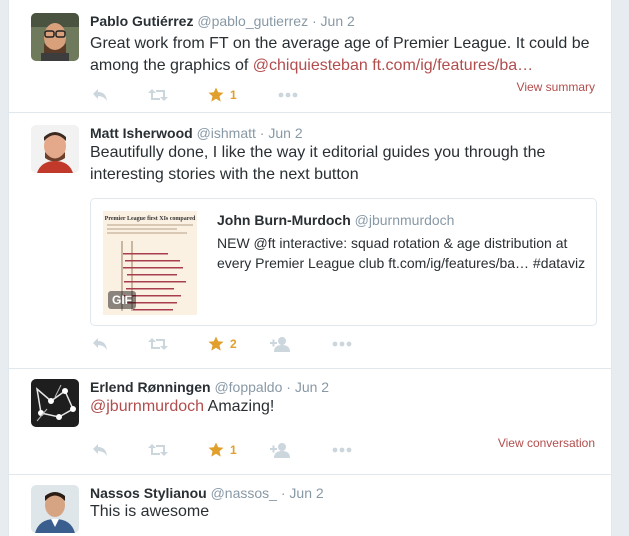 The height and width of the screenshot is (536, 629). What do you see at coordinates (405, 220) in the screenshot?
I see `card-author-handle: @jburnmurdoch` at bounding box center [405, 220].